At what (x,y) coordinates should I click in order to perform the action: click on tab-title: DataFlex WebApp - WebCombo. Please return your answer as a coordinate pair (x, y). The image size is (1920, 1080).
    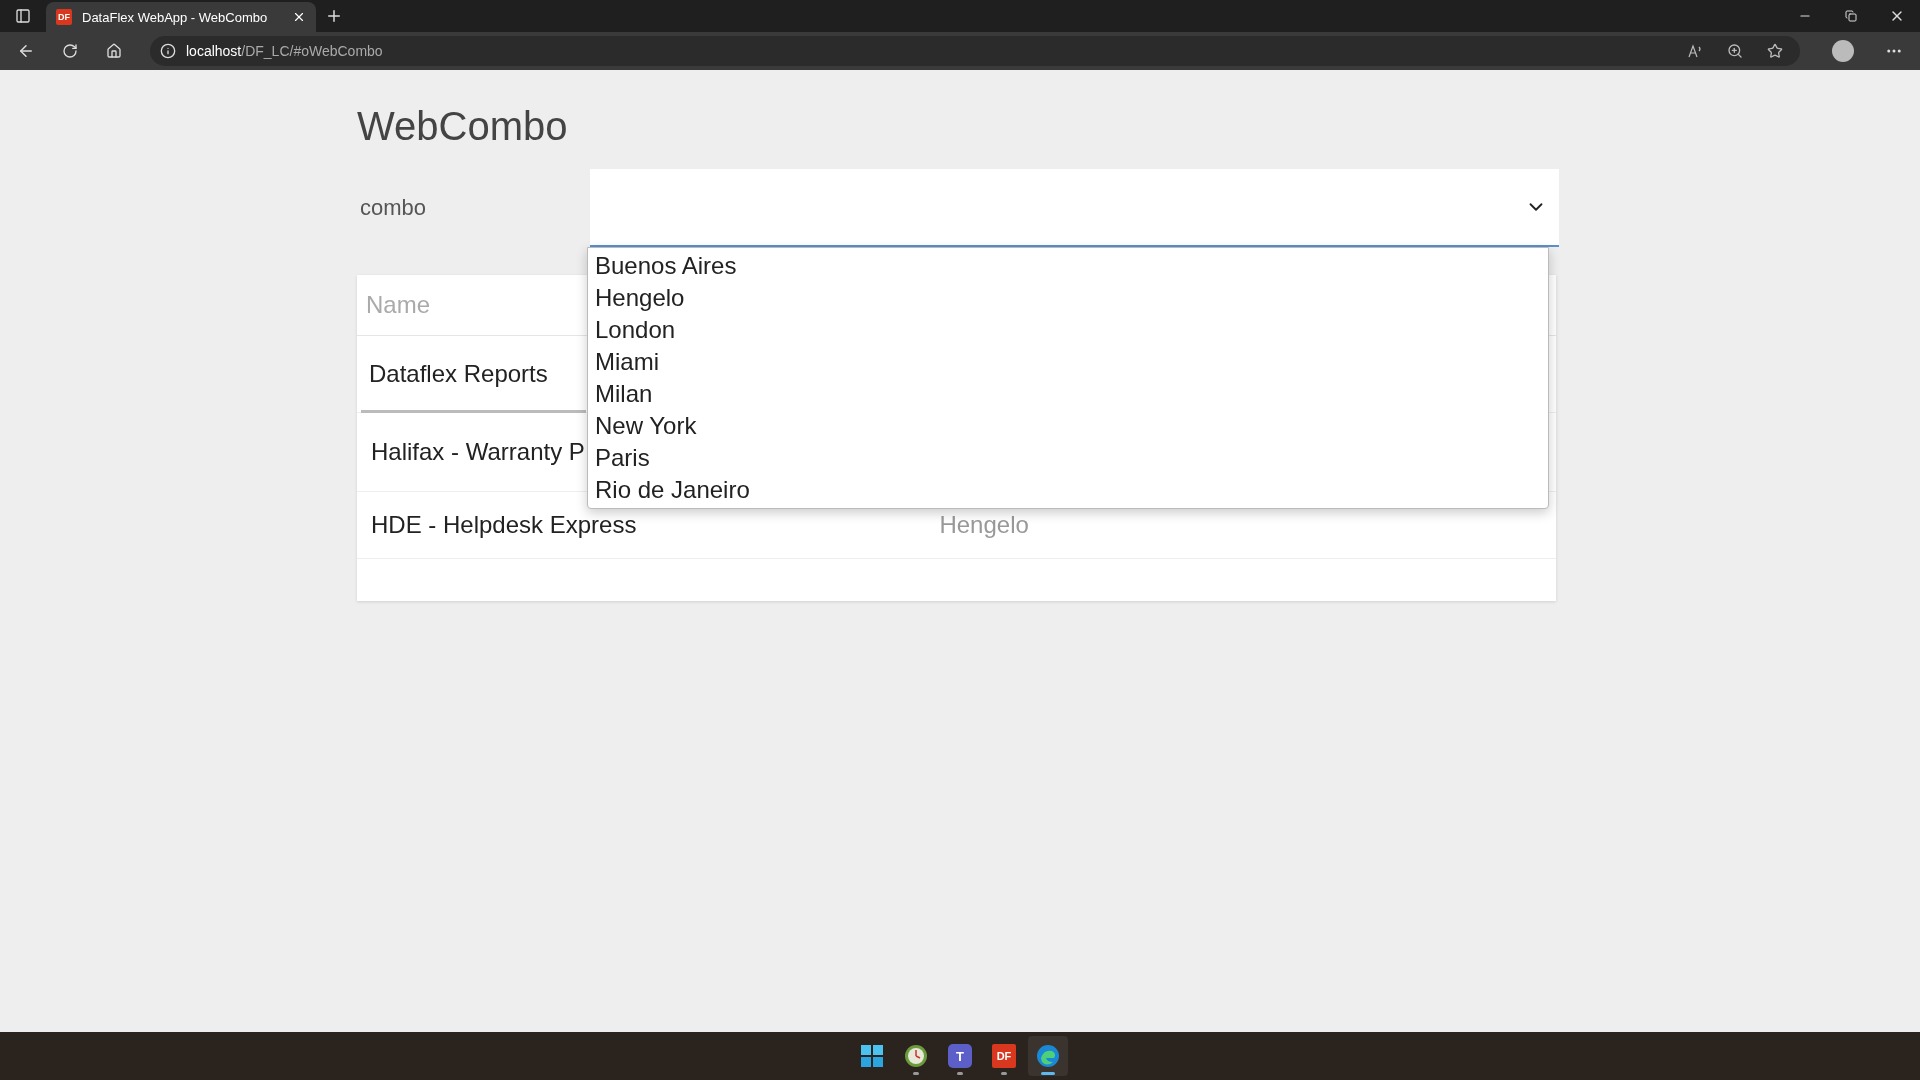
    Looking at the image, I should click on (175, 17).